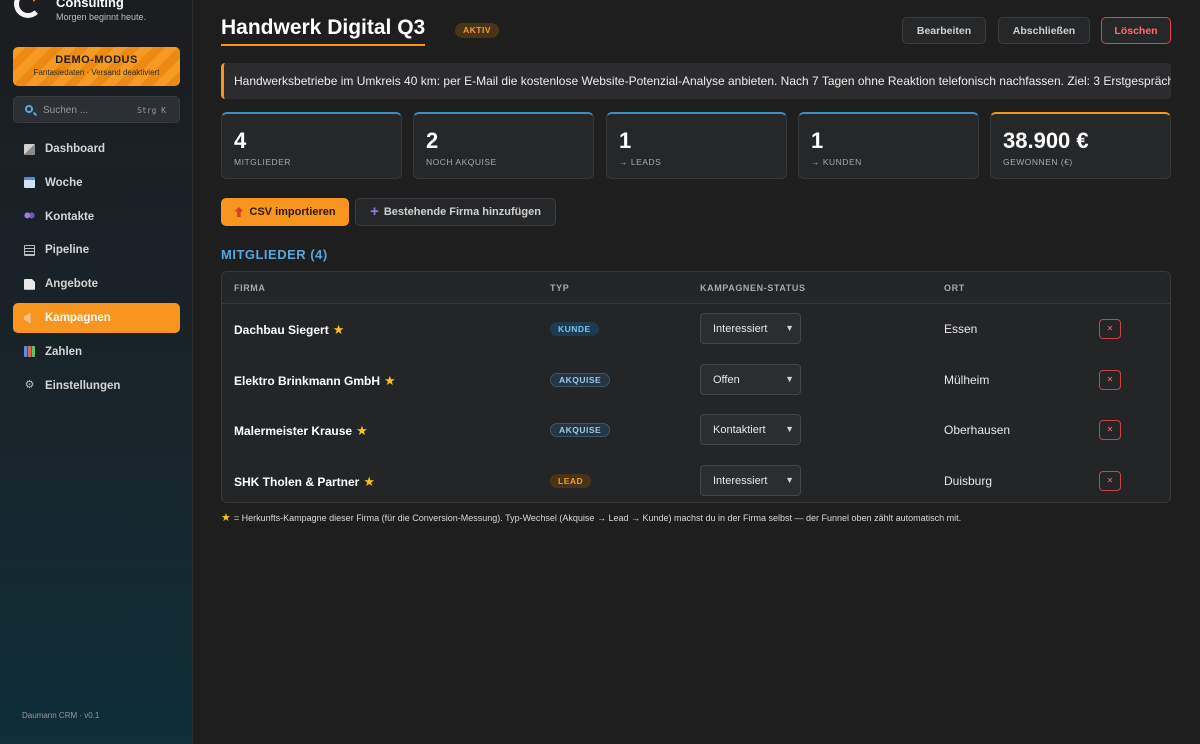 This screenshot has height=744, width=1200. Describe the element at coordinates (29, 183) in the screenshot. I see `calendar-icon` at that location.